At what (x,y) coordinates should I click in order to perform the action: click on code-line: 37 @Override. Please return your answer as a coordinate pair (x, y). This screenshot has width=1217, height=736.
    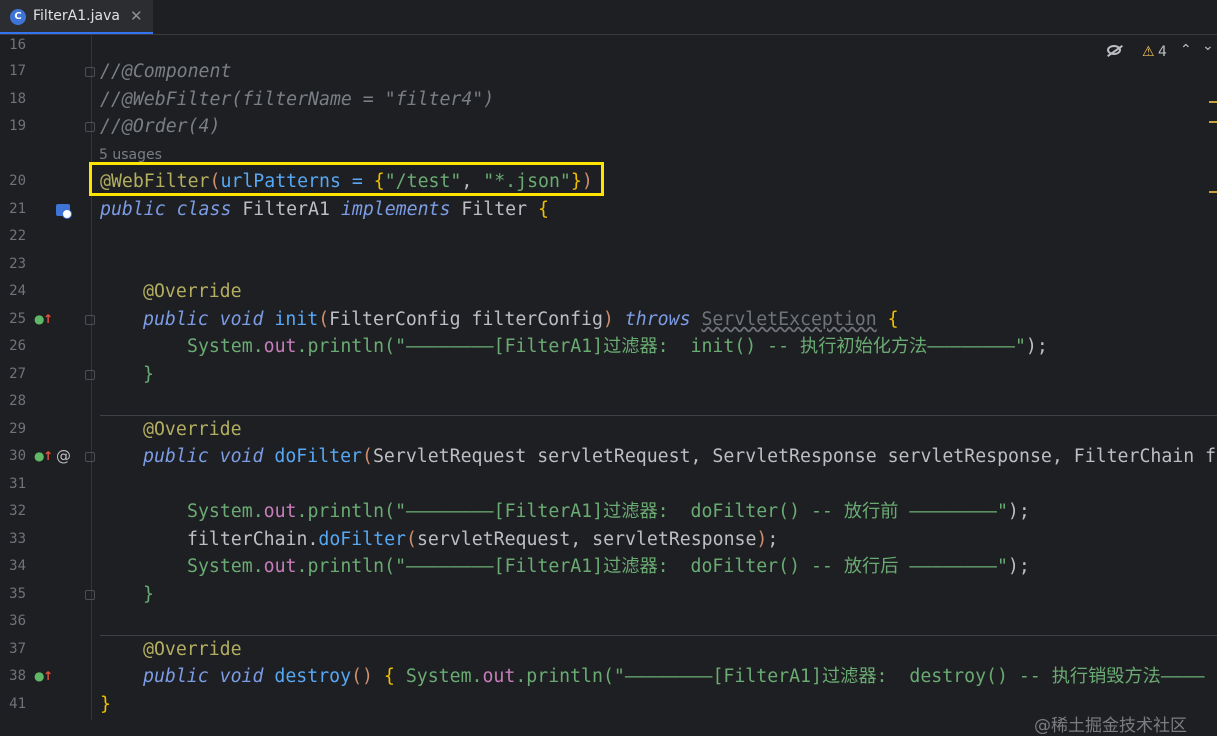
    Looking at the image, I should click on (608, 650).